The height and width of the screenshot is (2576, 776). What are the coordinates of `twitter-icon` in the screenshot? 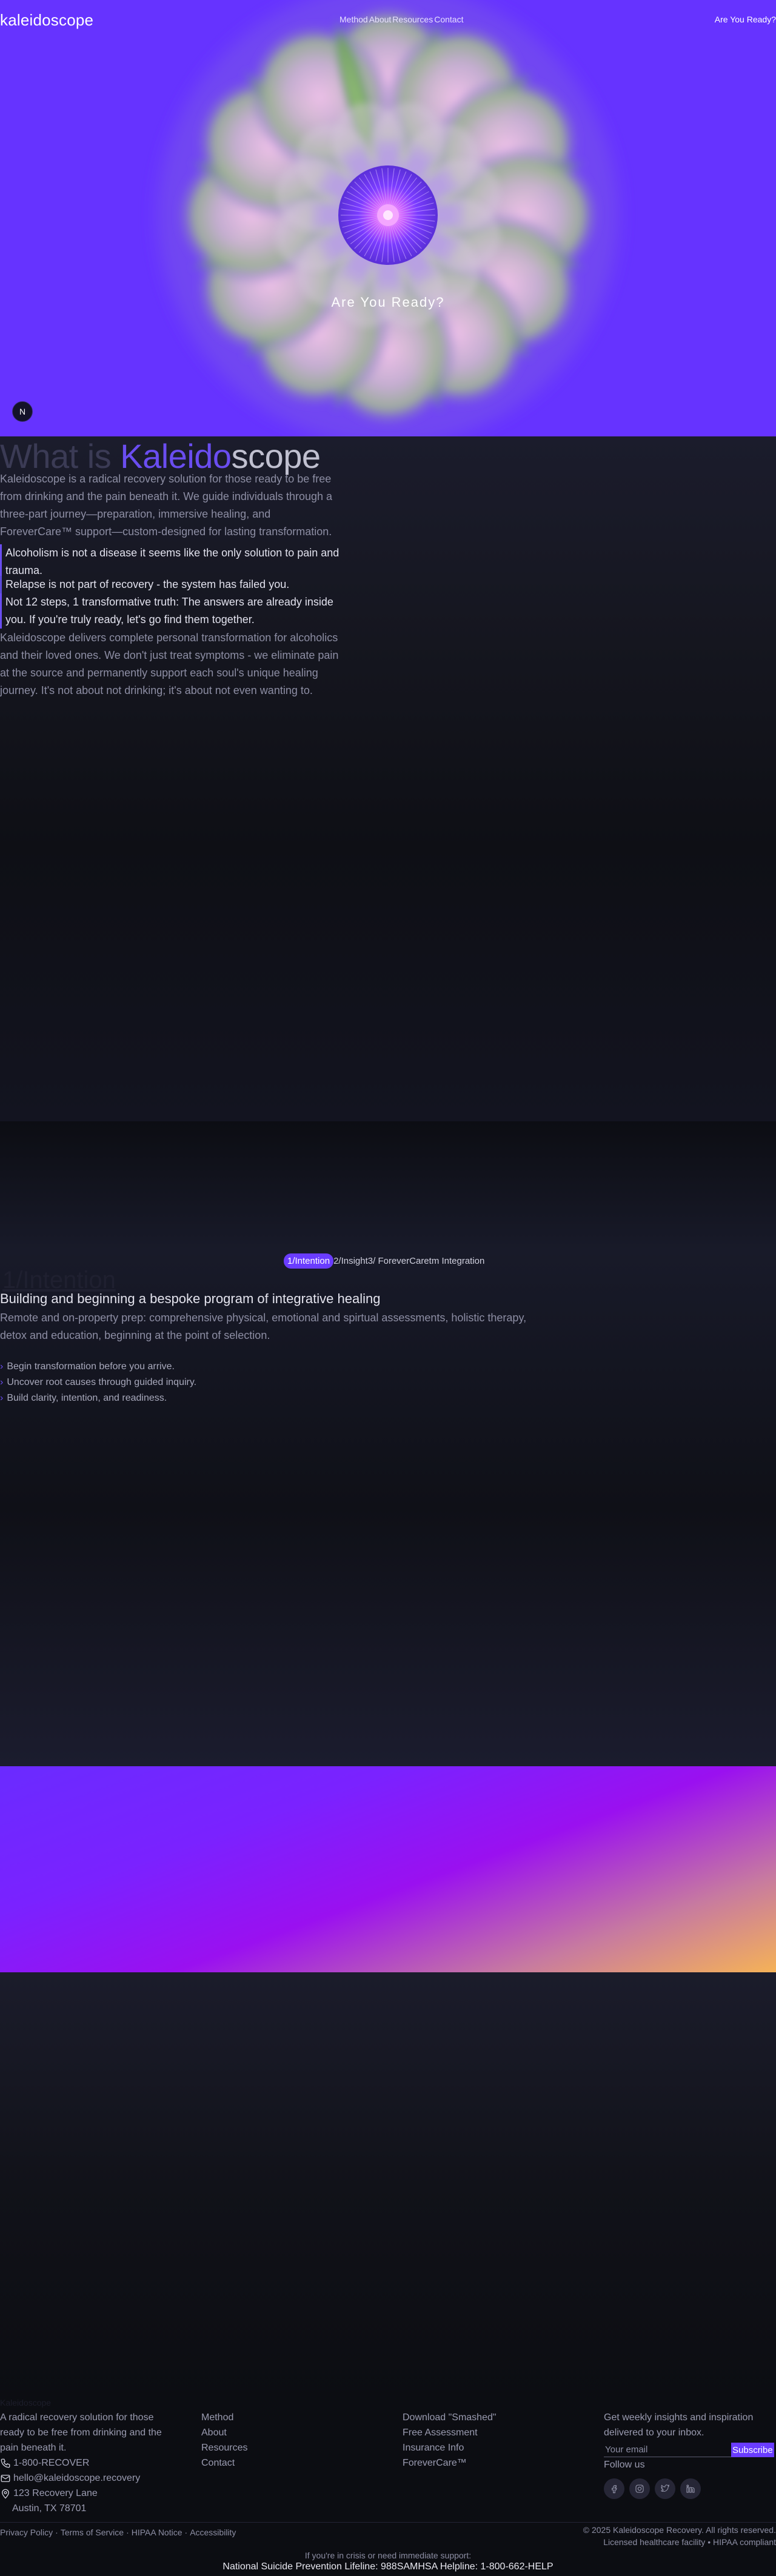 It's located at (665, 2488).